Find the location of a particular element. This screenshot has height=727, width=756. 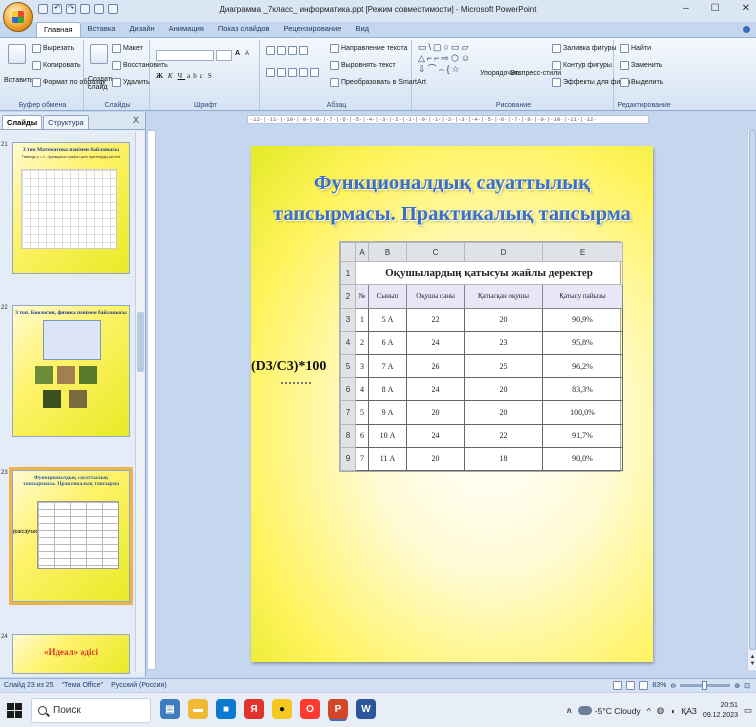

table-cell: 7 is located at coordinates (362, 459).